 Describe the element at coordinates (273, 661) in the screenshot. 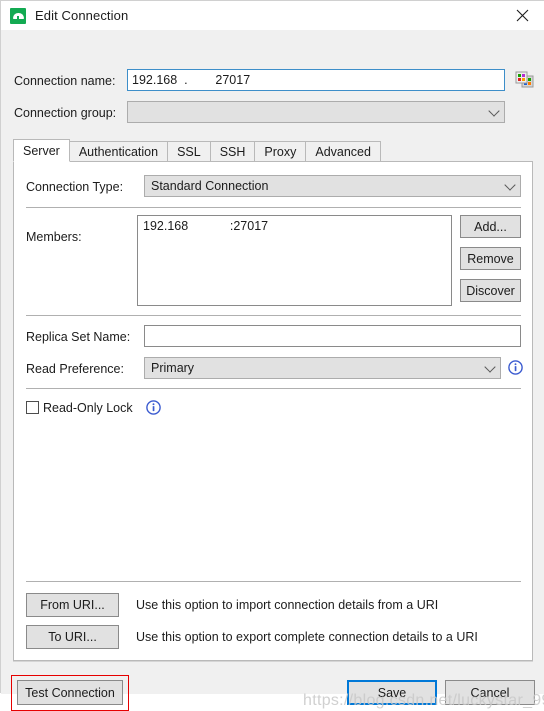

I see `footer-divider` at that location.